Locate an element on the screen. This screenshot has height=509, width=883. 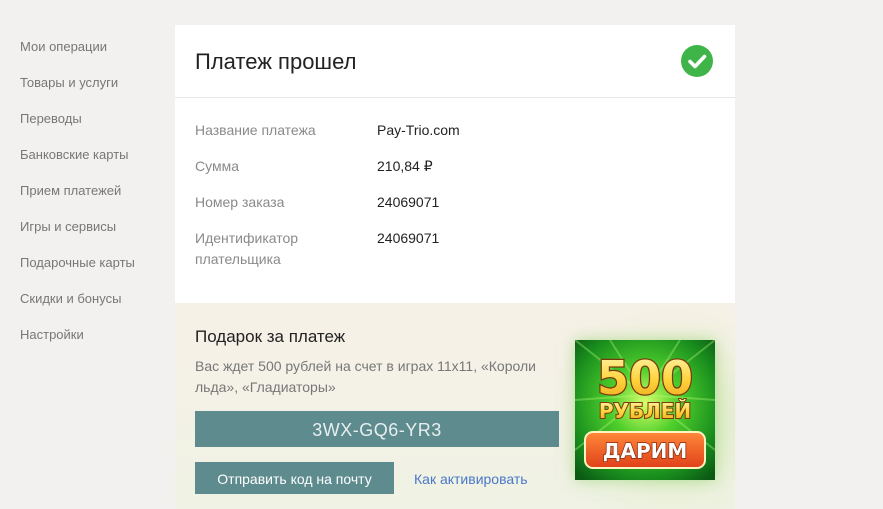
divider is located at coordinates (455, 97).